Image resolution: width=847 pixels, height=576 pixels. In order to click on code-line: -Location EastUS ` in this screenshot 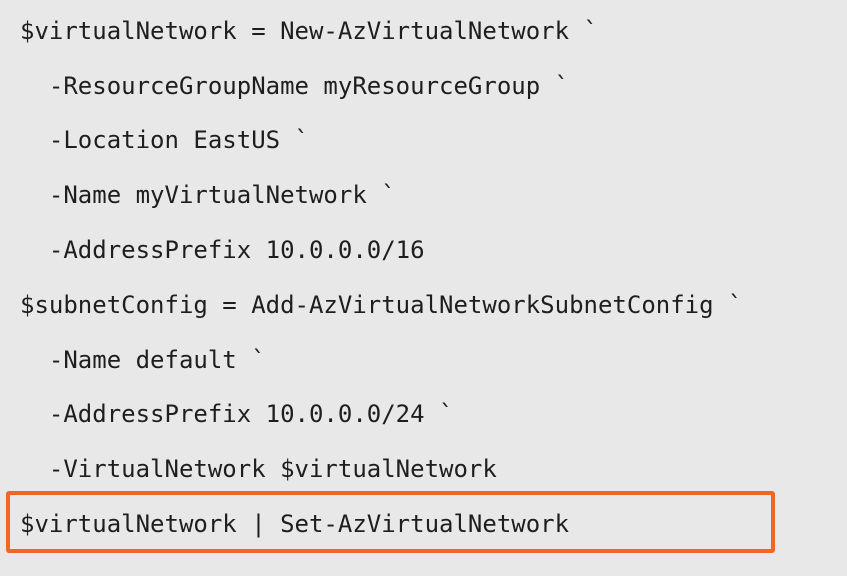, I will do `click(164, 140)`.